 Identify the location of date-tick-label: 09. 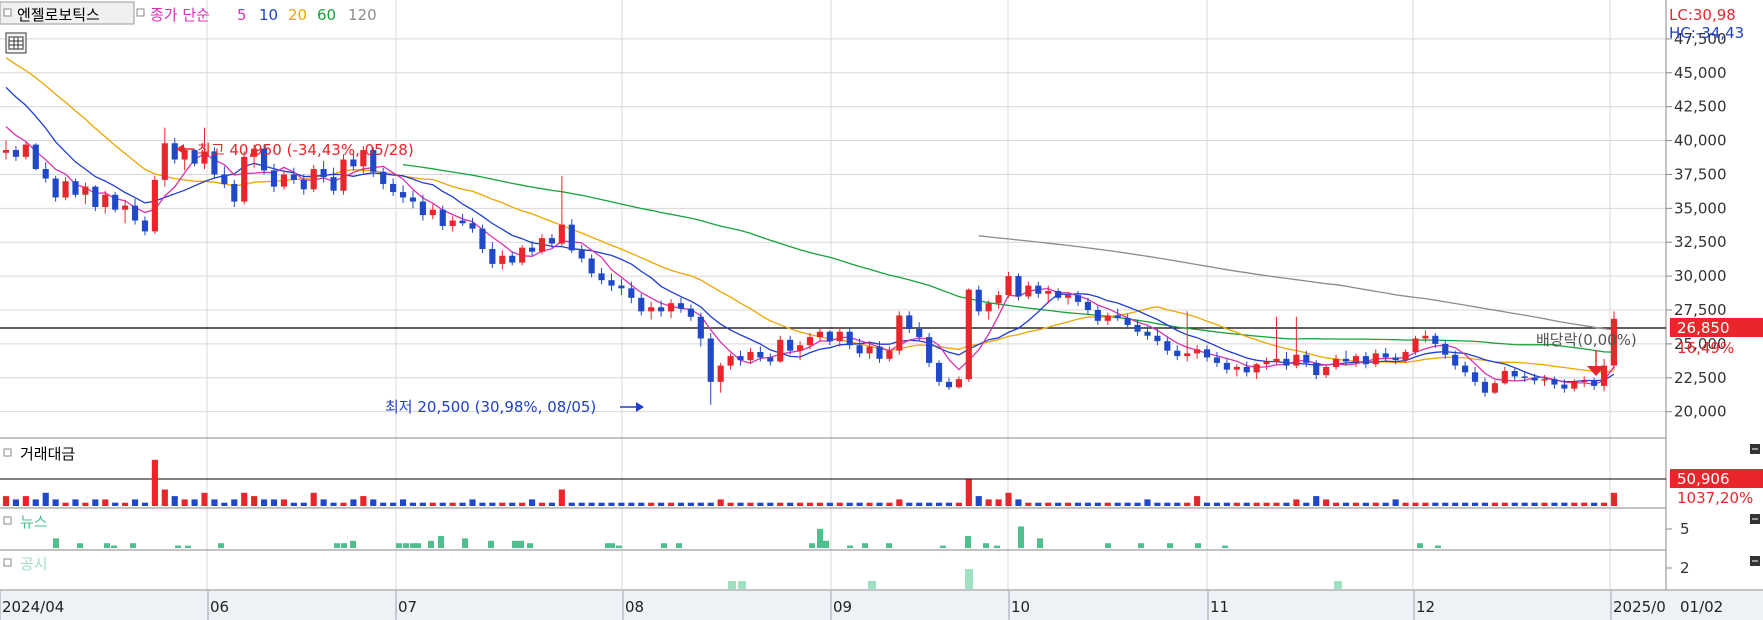
(842, 607).